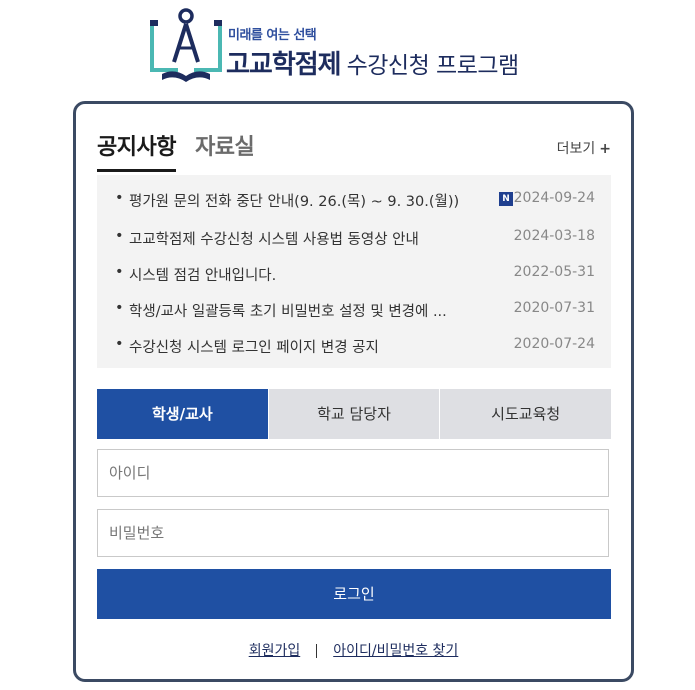 The width and height of the screenshot is (695, 690). I want to click on more-label: 더보기, so click(576, 149).